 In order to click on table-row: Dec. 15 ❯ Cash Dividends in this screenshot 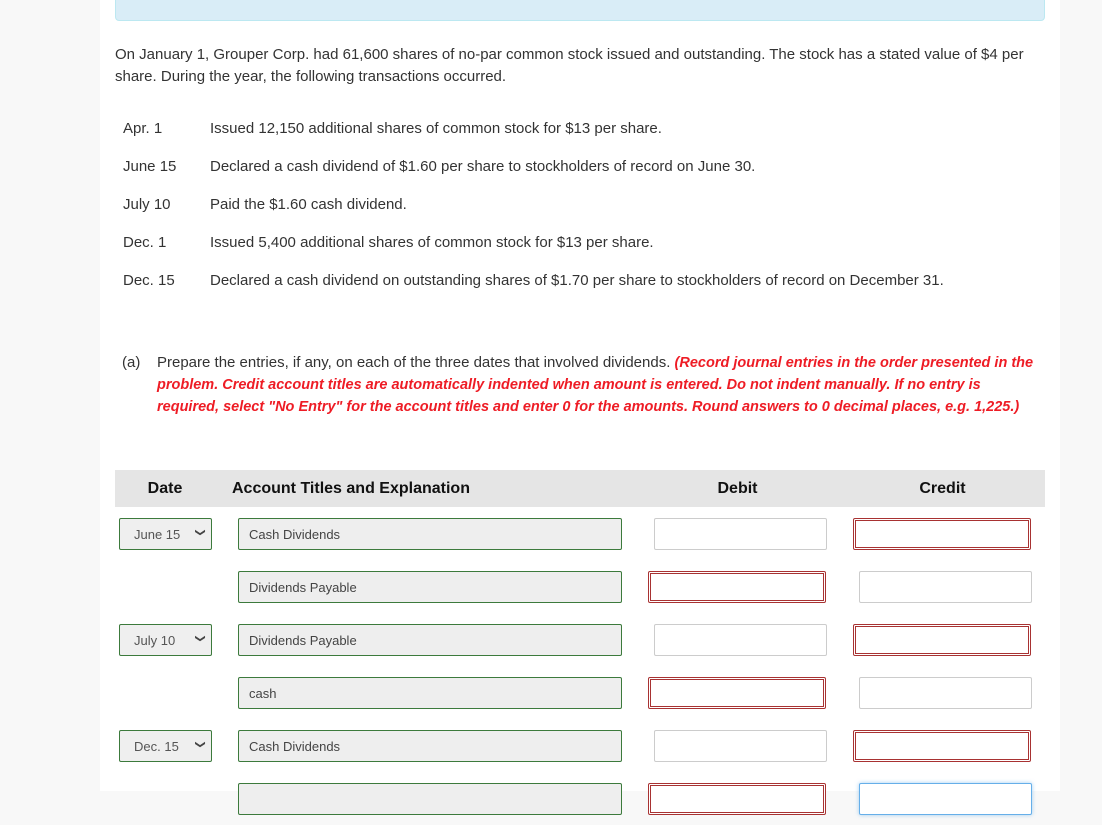, I will do `click(580, 745)`.